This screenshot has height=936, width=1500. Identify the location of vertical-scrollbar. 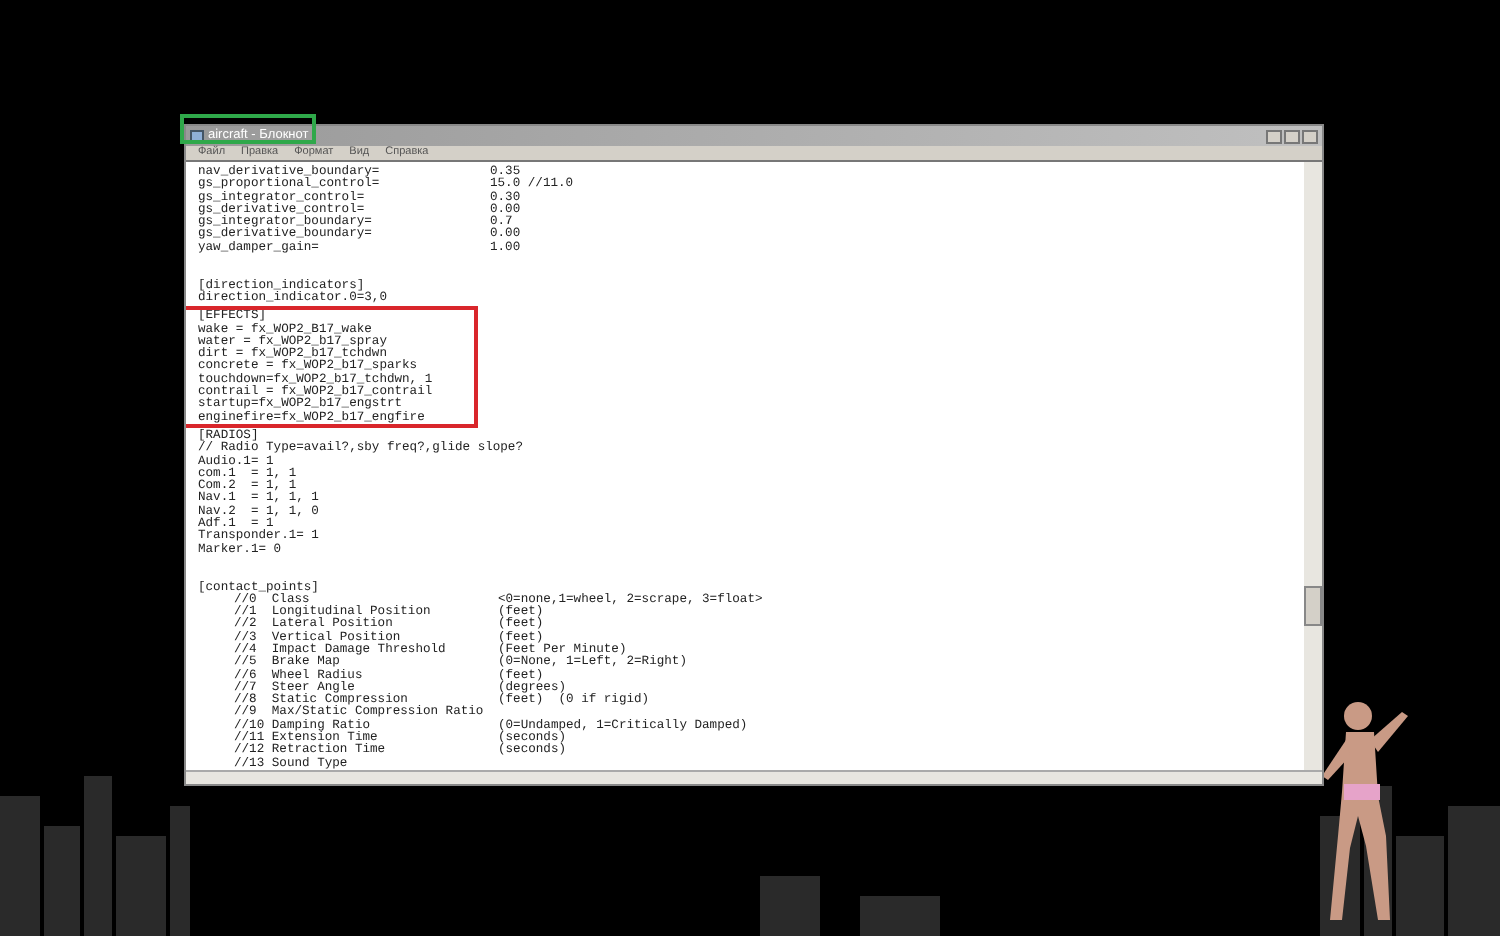
(1313, 466).